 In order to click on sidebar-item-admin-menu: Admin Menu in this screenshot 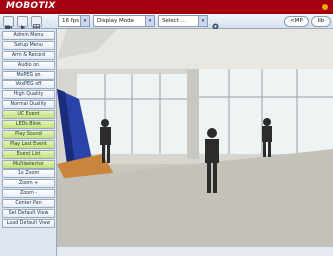, I will do `click(28, 35)`.